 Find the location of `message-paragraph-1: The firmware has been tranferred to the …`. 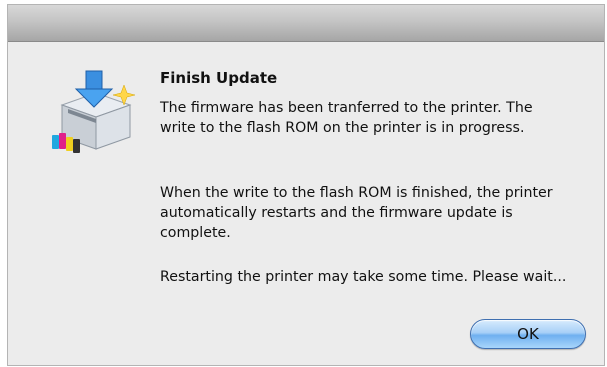

message-paragraph-1: The firmware has been tranferred to the … is located at coordinates (346, 118).